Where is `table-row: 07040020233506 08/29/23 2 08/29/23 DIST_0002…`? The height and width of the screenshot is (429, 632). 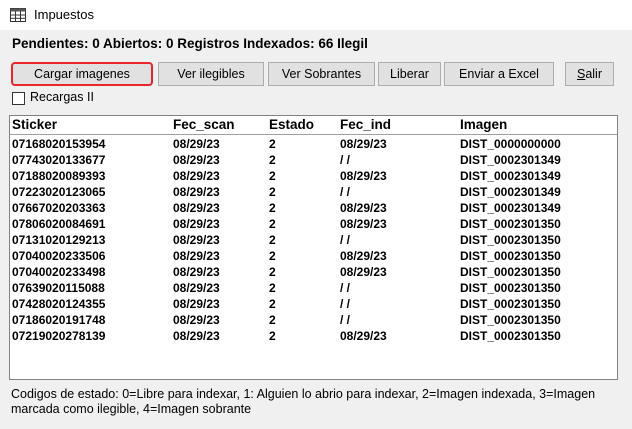
table-row: 07040020233506 08/29/23 2 08/29/23 DIST_0002… is located at coordinates (313, 257).